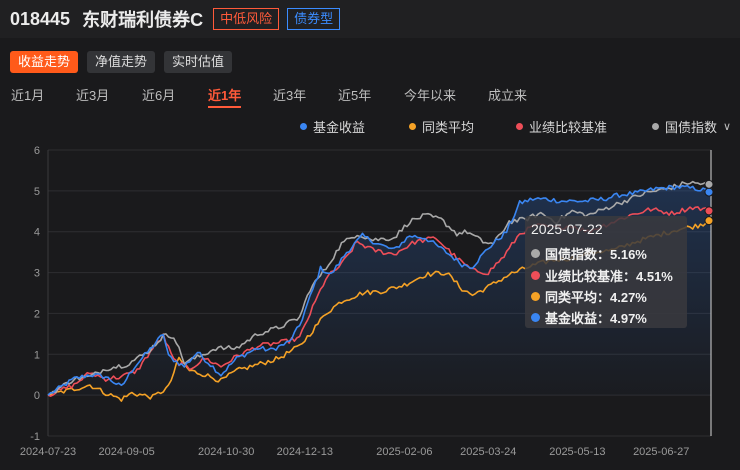 This screenshot has height=470, width=740. I want to click on tooltip-value: 业绩比较基准：4.51%, so click(609, 276).